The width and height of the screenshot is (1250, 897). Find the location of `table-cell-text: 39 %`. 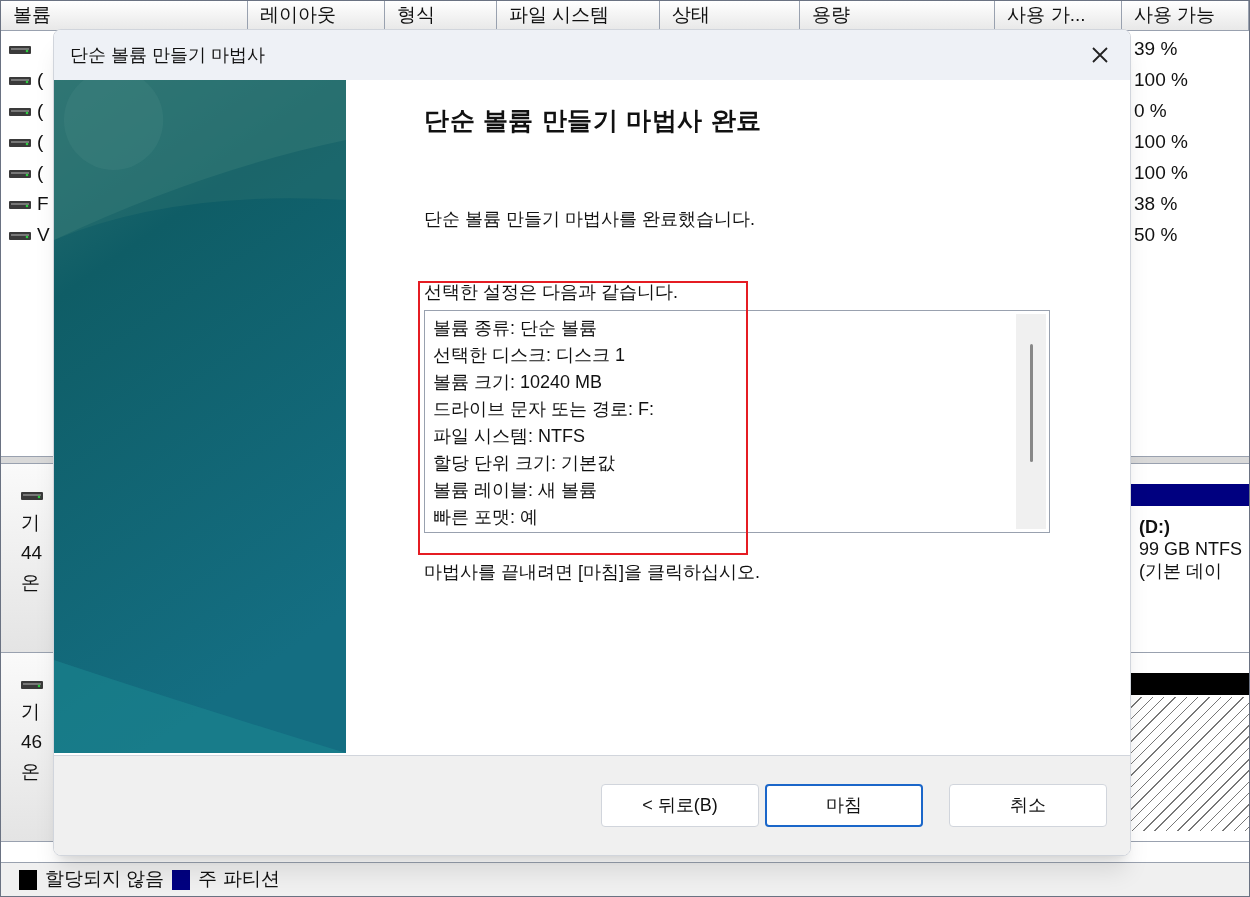

table-cell-text: 39 % is located at coordinates (1156, 49).